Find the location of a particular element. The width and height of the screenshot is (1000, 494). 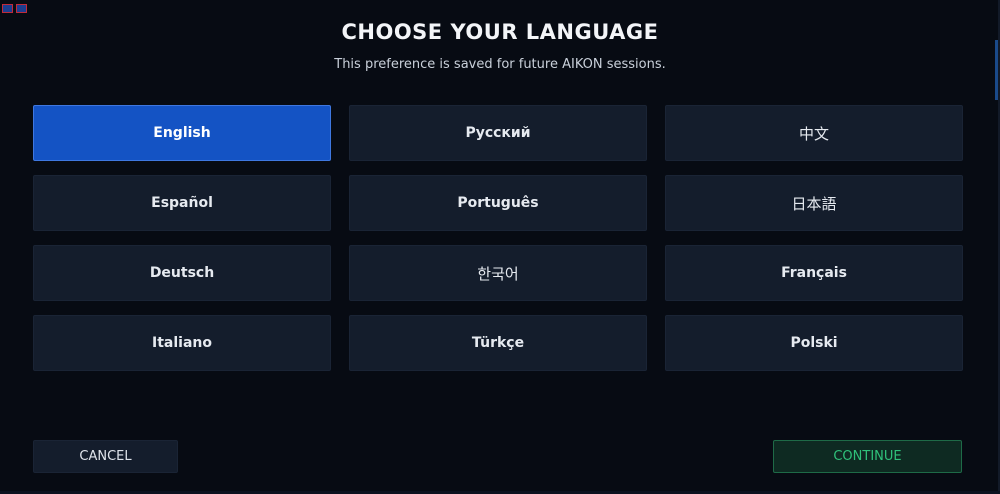

language-option-russian: Русский is located at coordinates (498, 133).